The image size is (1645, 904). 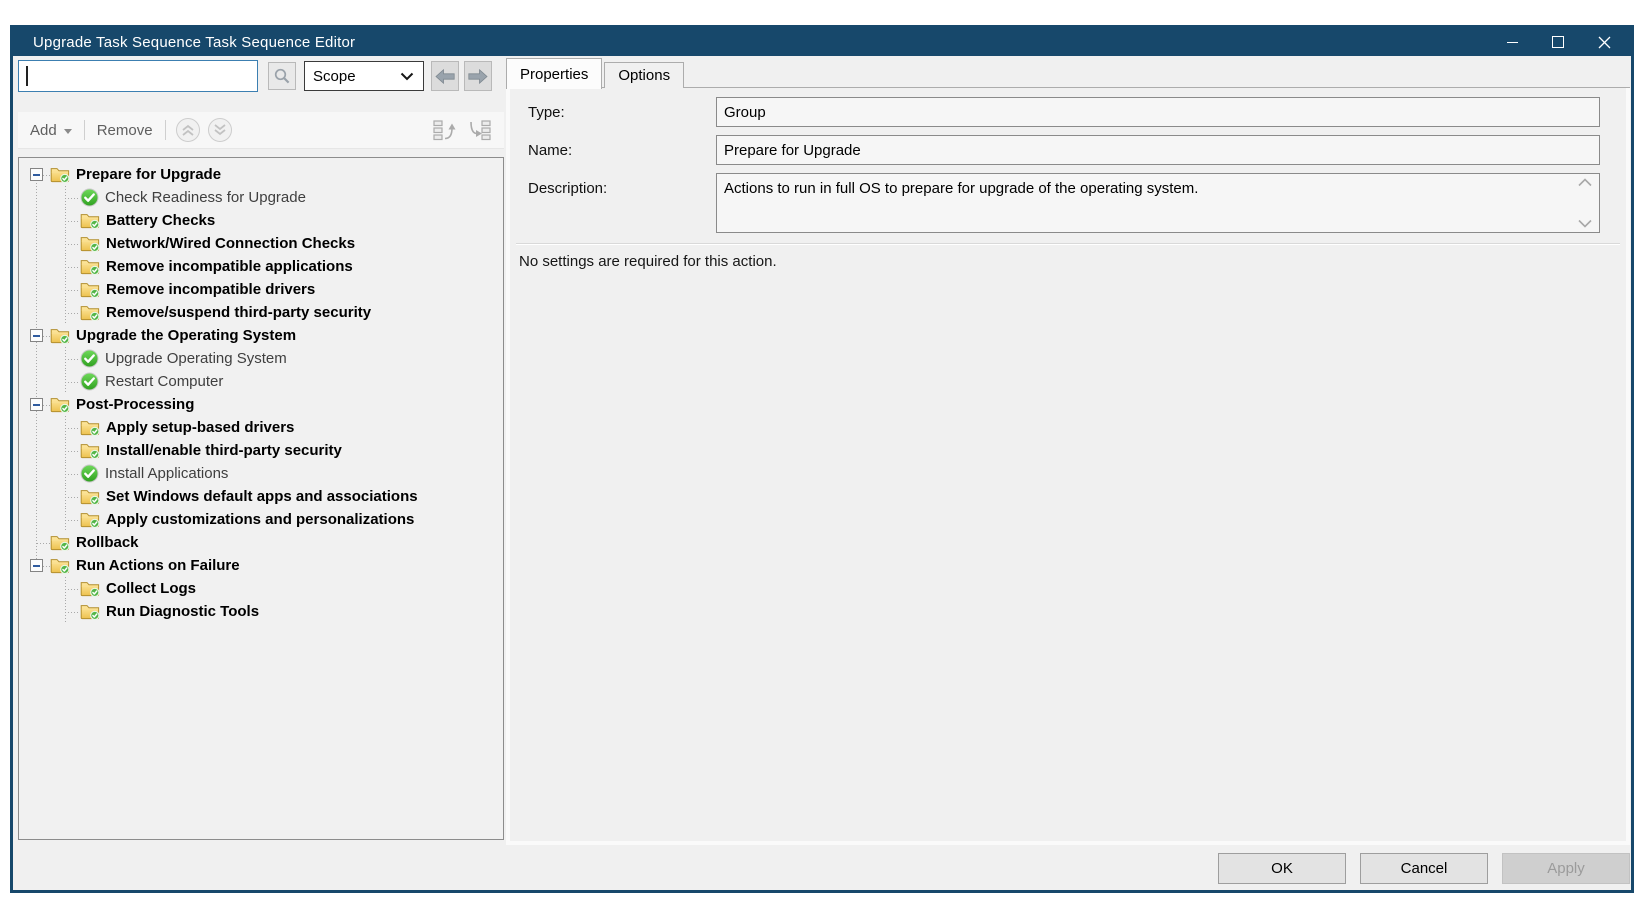 I want to click on type-field-value: Group, so click(x=745, y=112).